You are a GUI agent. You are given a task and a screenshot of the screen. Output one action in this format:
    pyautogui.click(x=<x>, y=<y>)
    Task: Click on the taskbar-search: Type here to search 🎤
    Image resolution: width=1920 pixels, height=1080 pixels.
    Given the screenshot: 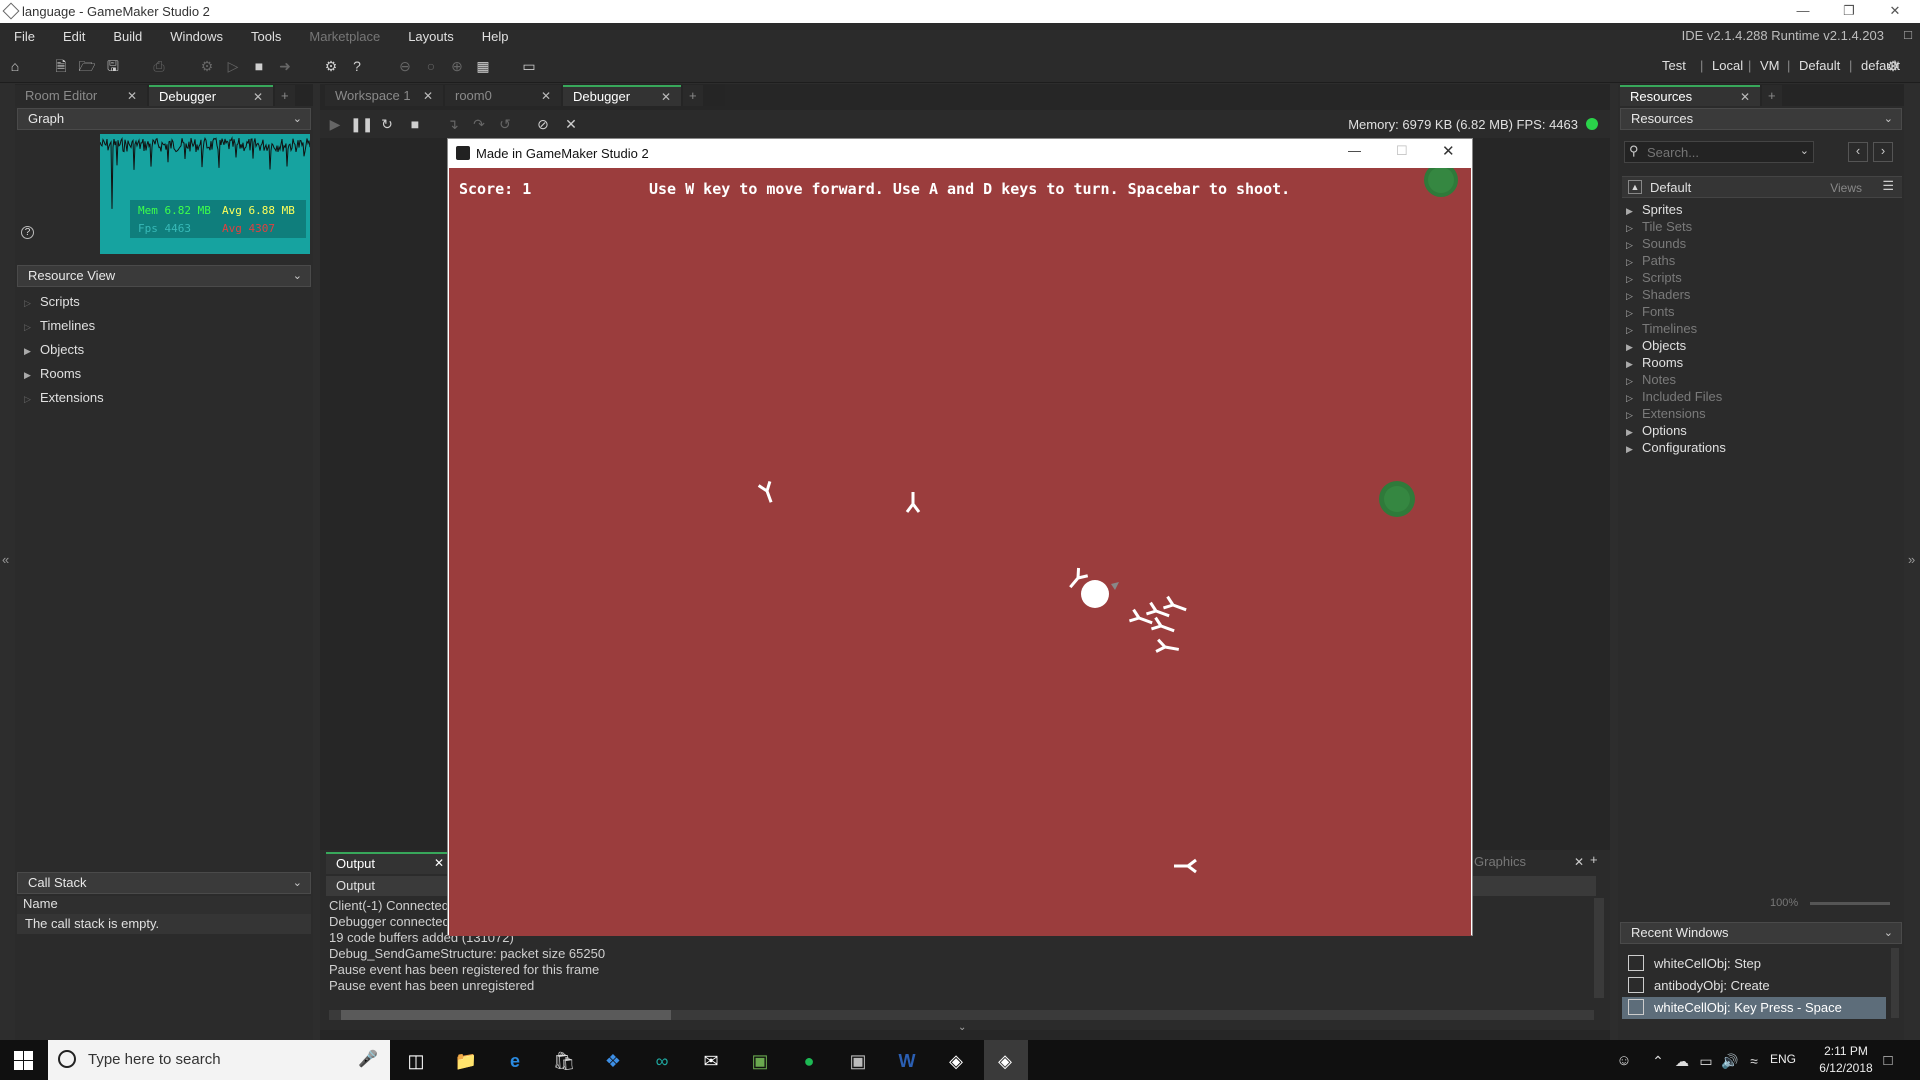 What is the action you would take?
    pyautogui.click(x=219, y=1060)
    